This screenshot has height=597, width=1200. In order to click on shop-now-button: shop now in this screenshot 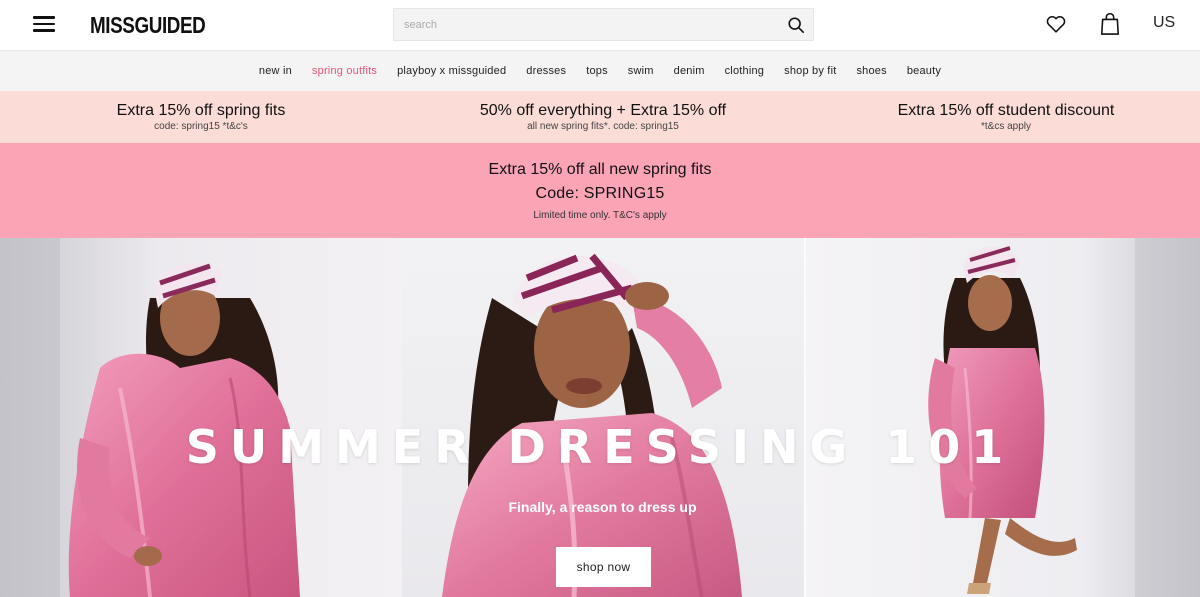, I will do `click(603, 567)`.